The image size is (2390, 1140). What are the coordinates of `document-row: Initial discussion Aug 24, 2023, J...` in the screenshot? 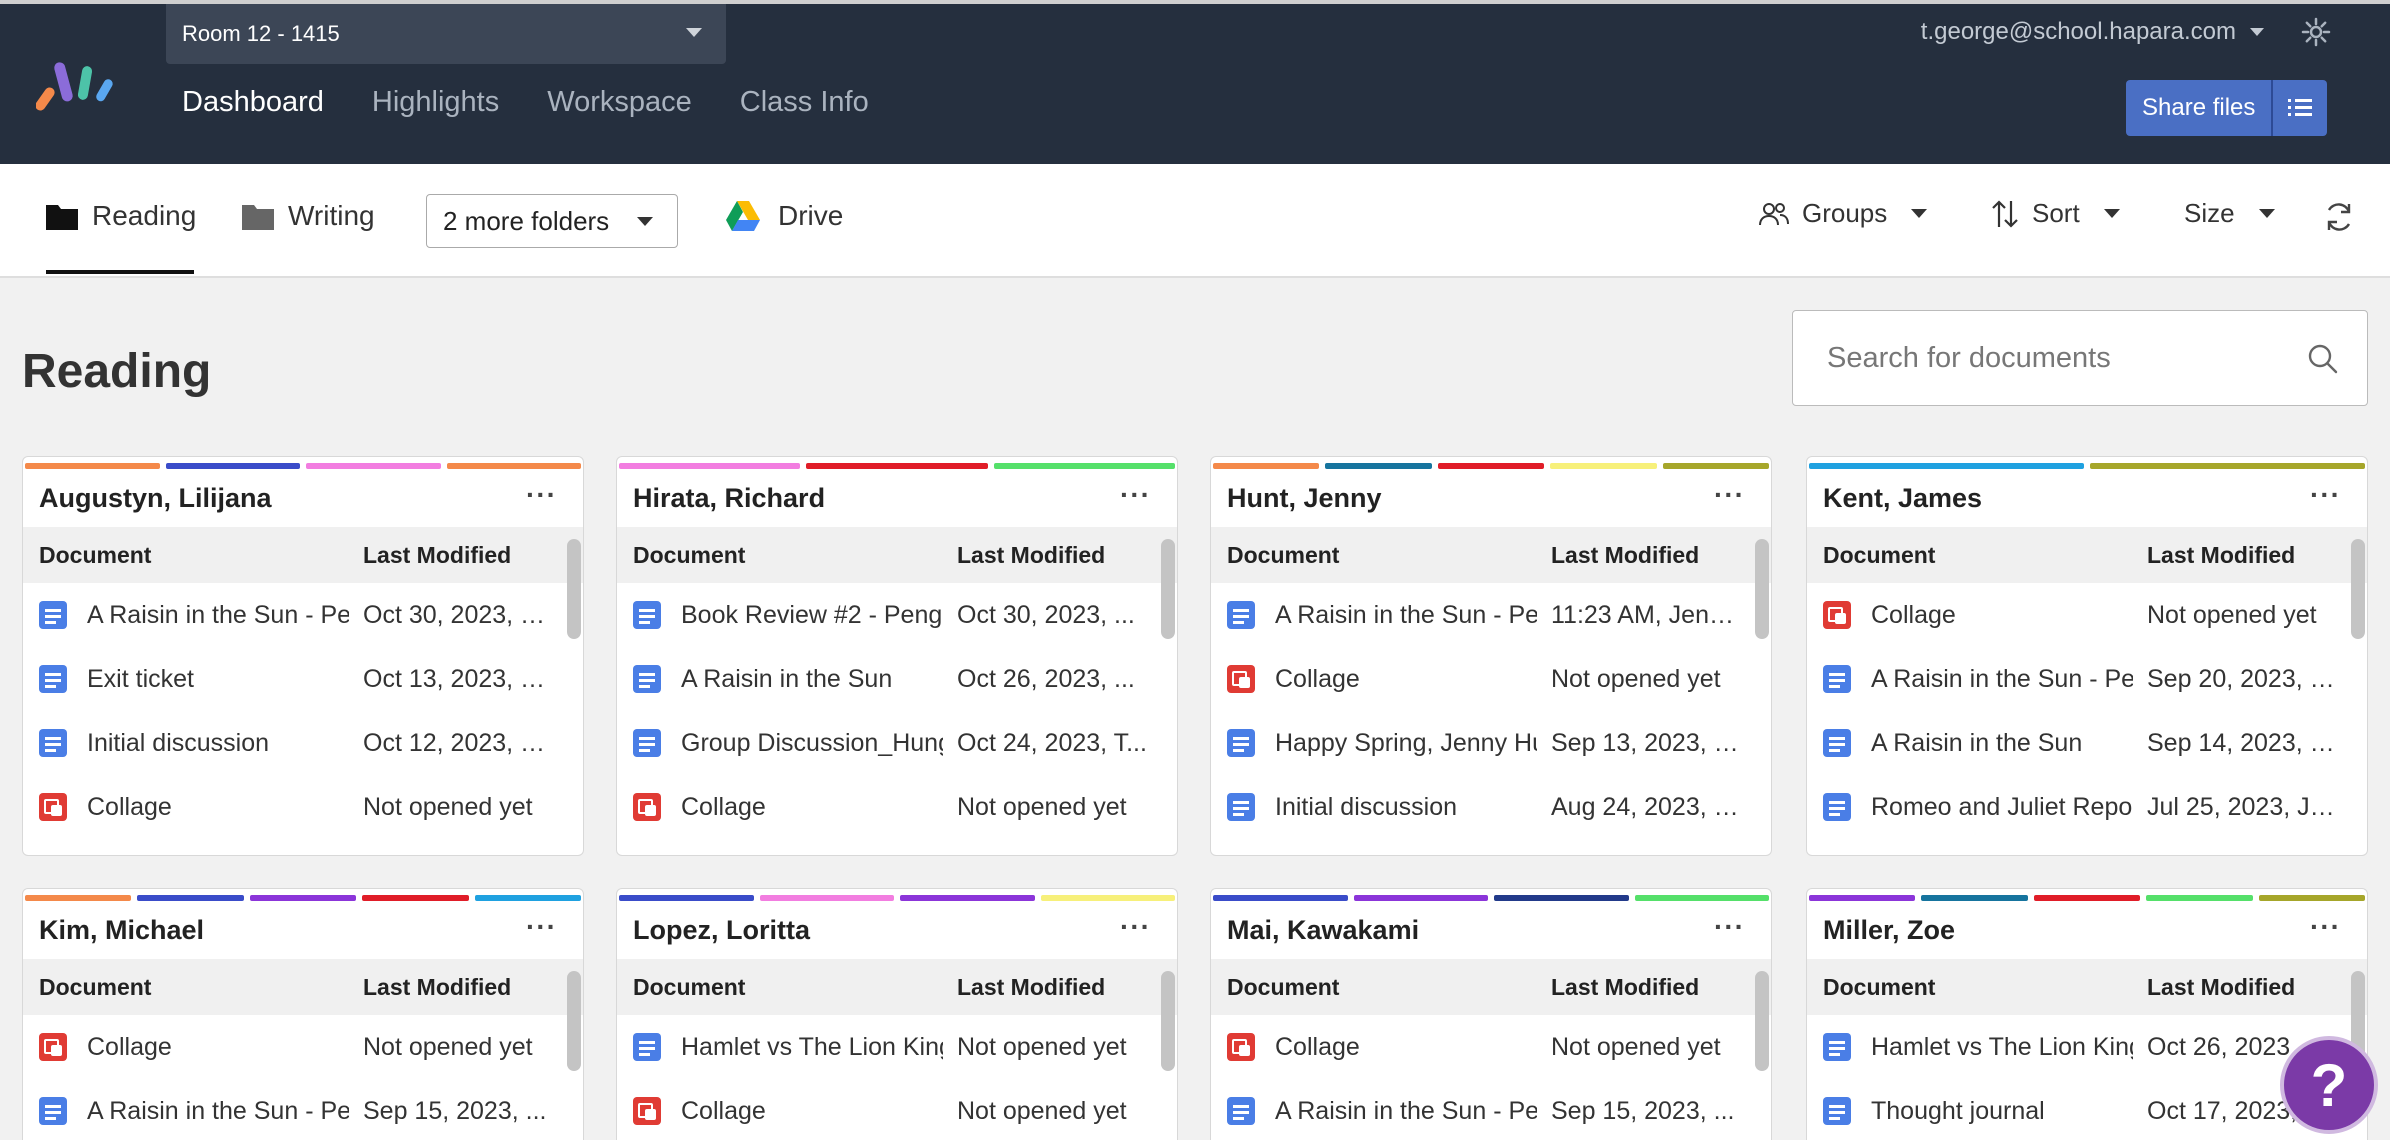 It's located at (1491, 807).